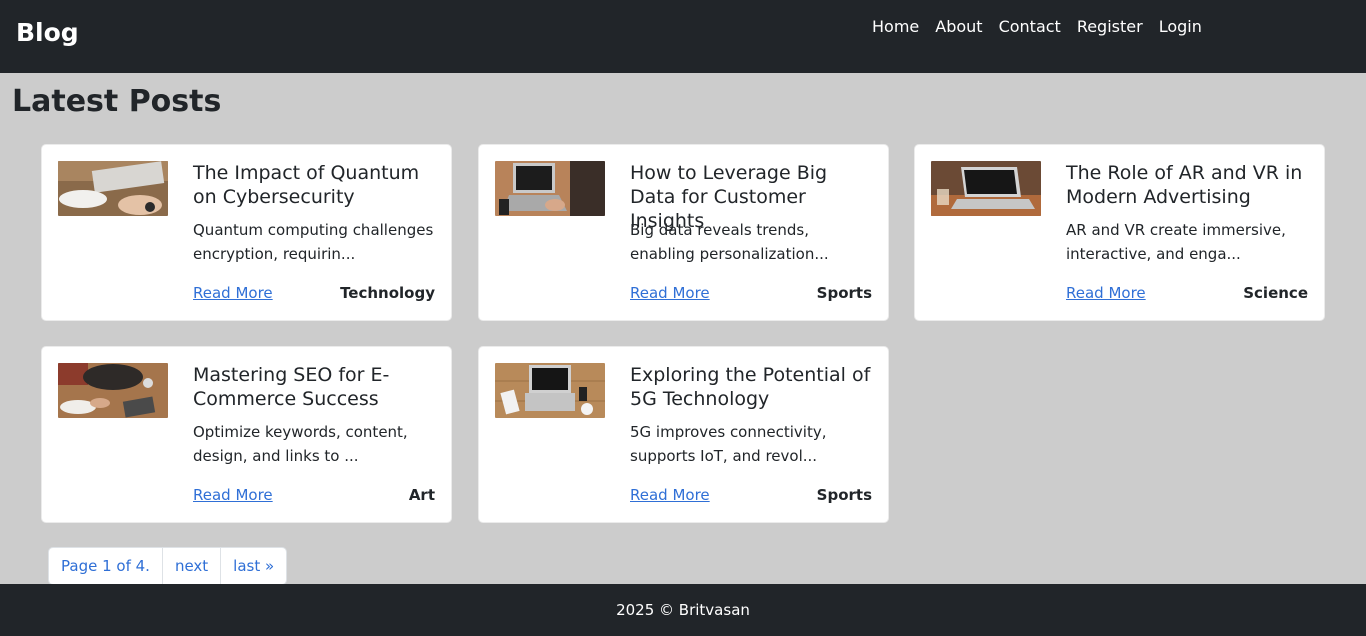 Image resolution: width=1366 pixels, height=636 pixels. What do you see at coordinates (306, 185) in the screenshot?
I see `post-title: The Impact of Quantum on Cybersecurity` at bounding box center [306, 185].